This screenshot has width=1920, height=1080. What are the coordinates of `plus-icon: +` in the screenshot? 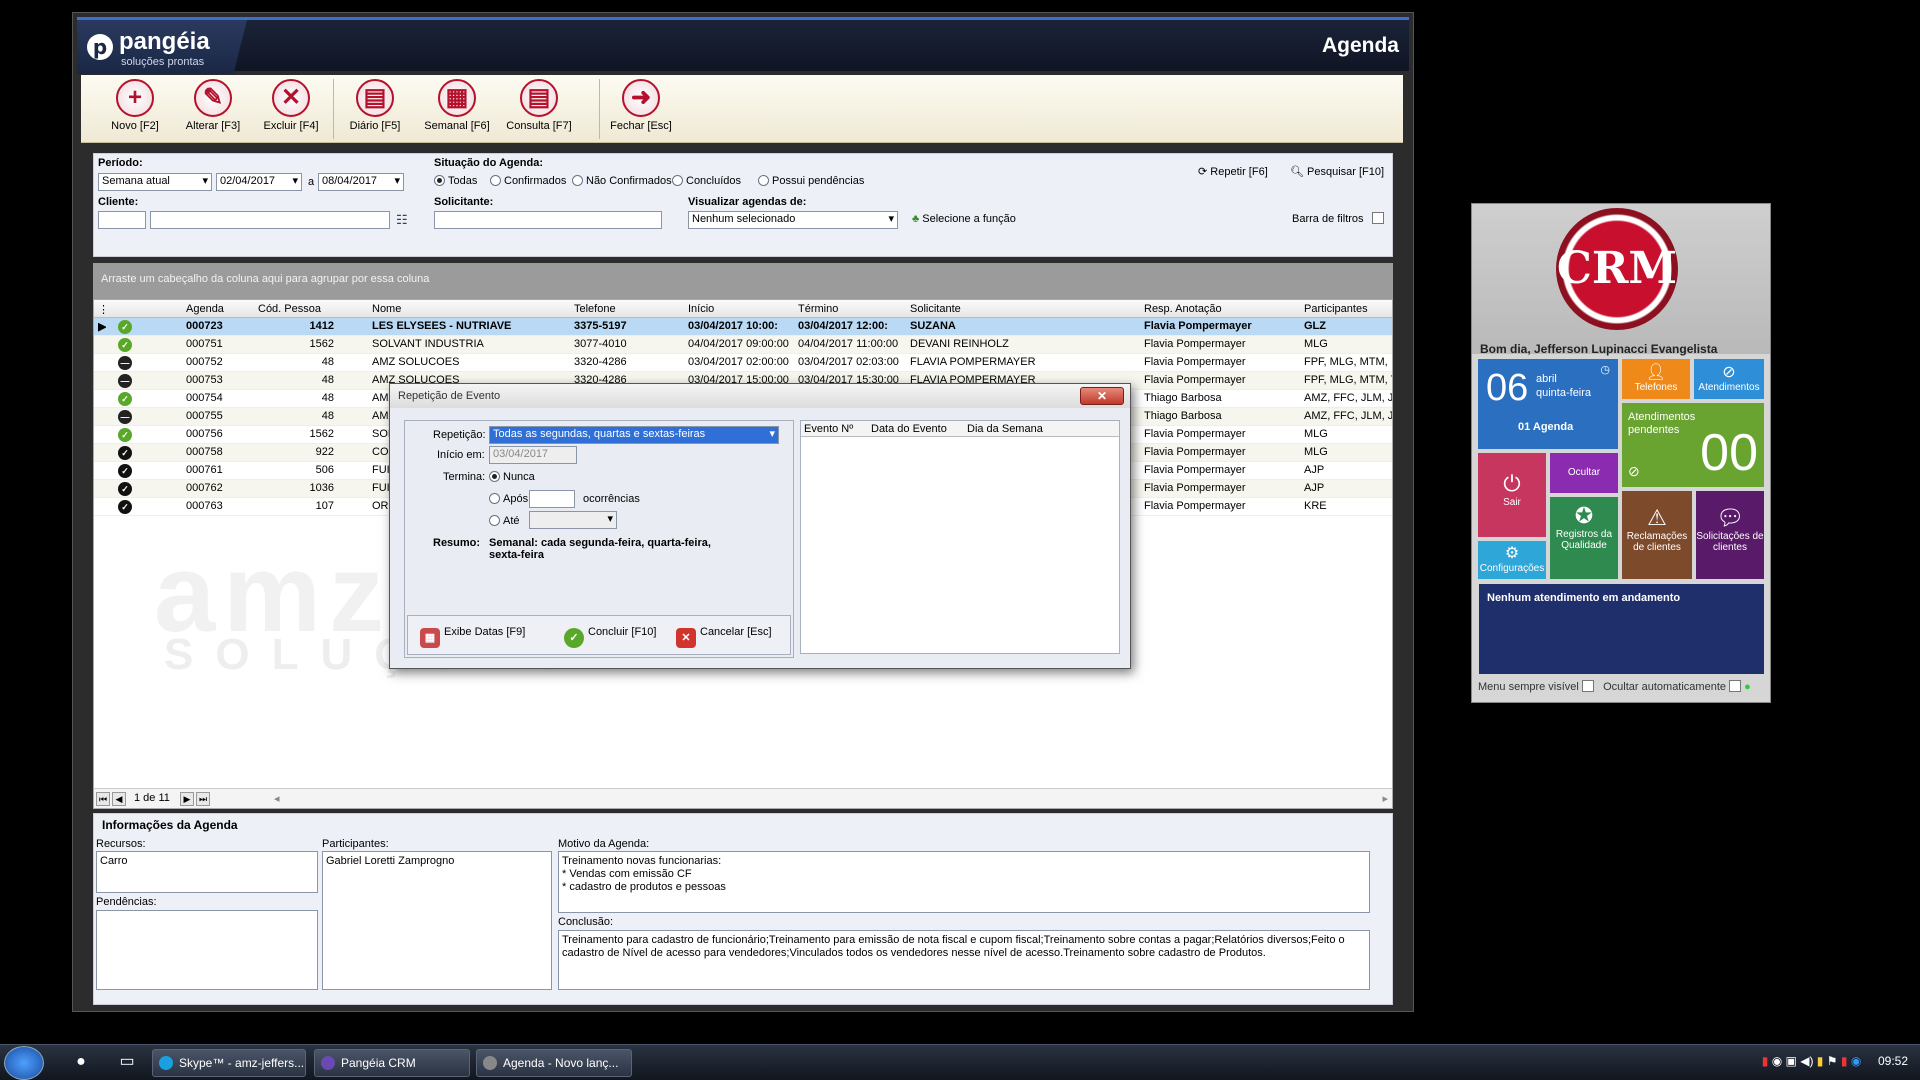 It's located at (135, 98).